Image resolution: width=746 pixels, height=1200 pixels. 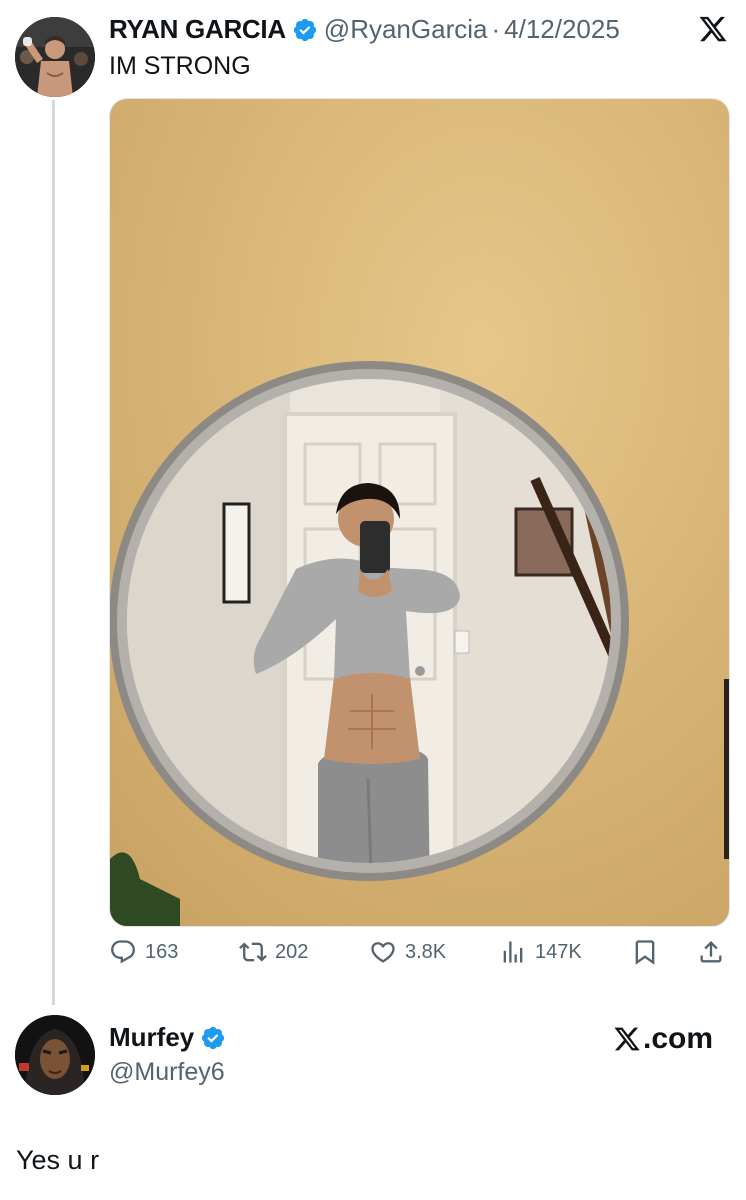 What do you see at coordinates (273, 952) in the screenshot?
I see `retweet-button: 202` at bounding box center [273, 952].